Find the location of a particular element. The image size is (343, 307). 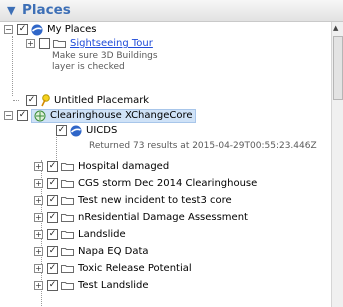

tree-item-untitled-placemark: ✓ Untitled Placemark is located at coordinates (87, 100).